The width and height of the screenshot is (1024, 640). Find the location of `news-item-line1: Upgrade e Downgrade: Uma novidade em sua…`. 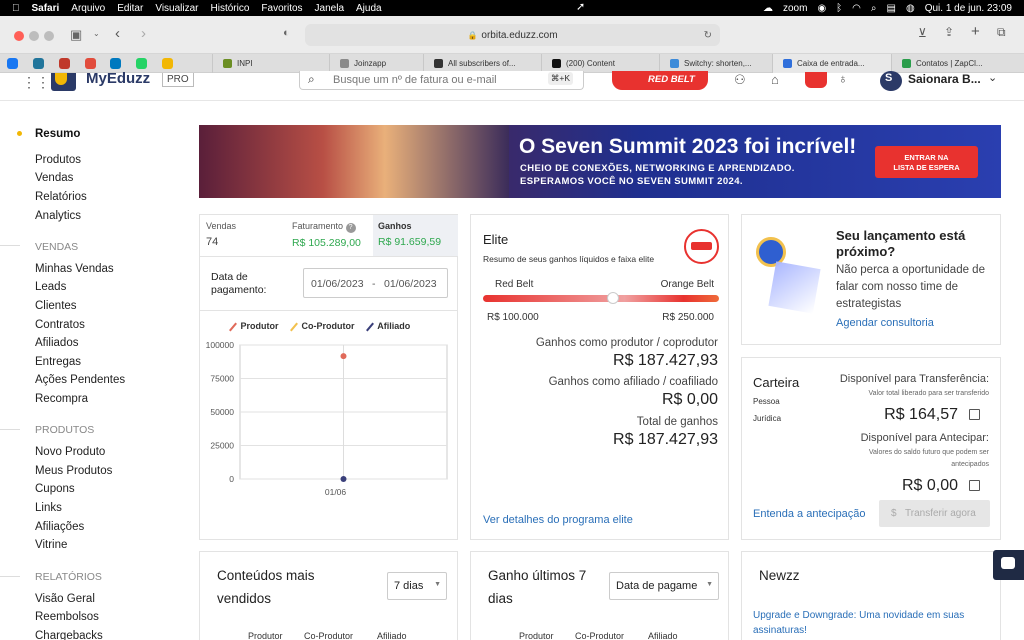

news-item-line1: Upgrade e Downgrade: Uma novidade em sua… is located at coordinates (858, 615).